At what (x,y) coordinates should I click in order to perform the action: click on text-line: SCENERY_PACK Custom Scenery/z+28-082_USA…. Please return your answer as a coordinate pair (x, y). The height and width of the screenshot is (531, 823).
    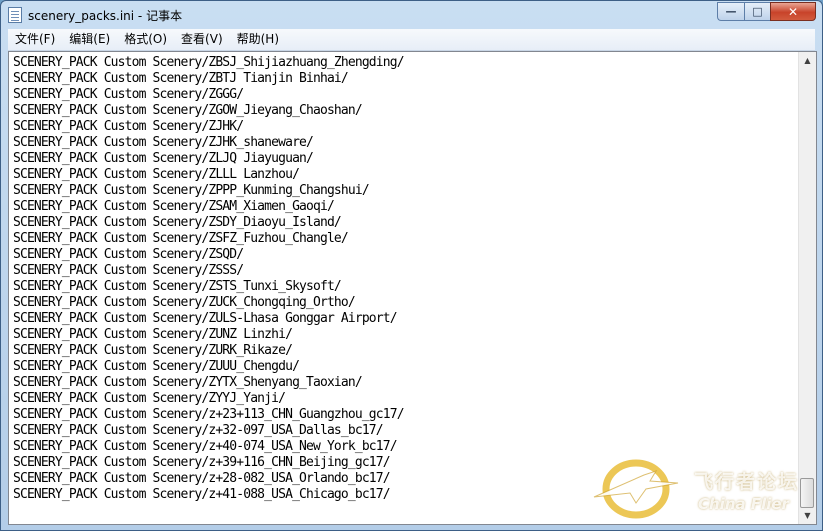
    Looking at the image, I should click on (202, 478).